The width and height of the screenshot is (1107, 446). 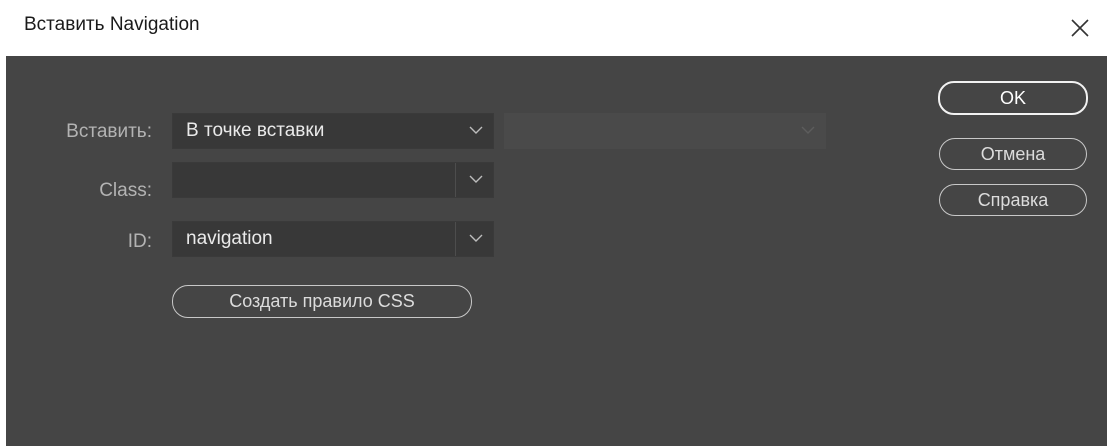 What do you see at coordinates (1013, 200) in the screenshot?
I see `help-button: Справка` at bounding box center [1013, 200].